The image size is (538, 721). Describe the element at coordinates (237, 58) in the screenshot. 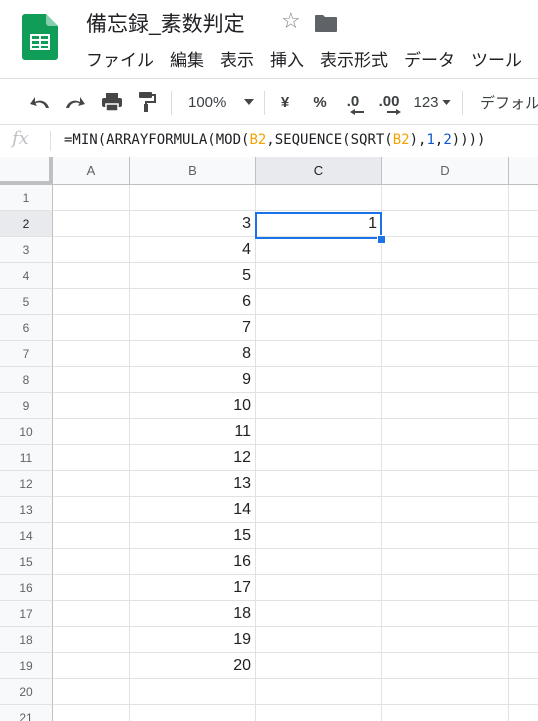

I see `menu-view: 表示` at that location.